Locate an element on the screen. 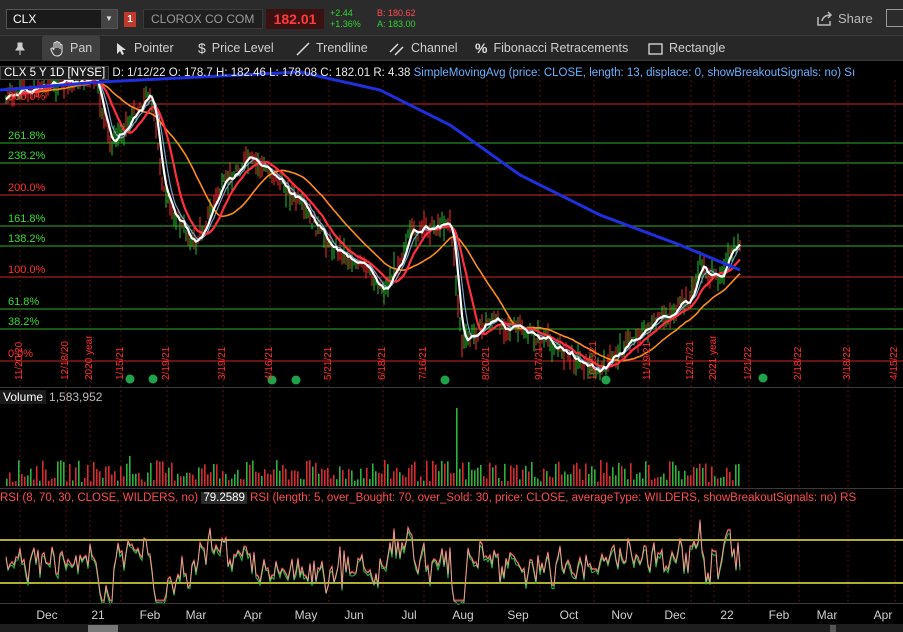 The width and height of the screenshot is (903, 632). pan-tool: Pan is located at coordinates (71, 48).